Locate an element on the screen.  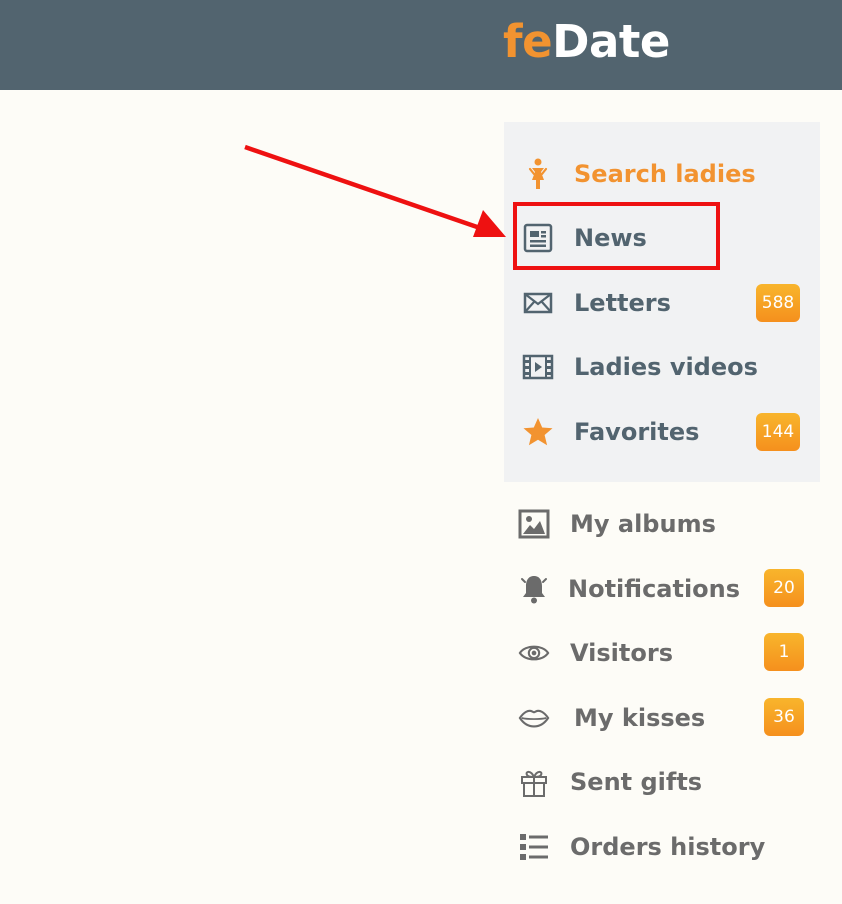
menu-item-visitors: Visitors is located at coordinates (658, 653).